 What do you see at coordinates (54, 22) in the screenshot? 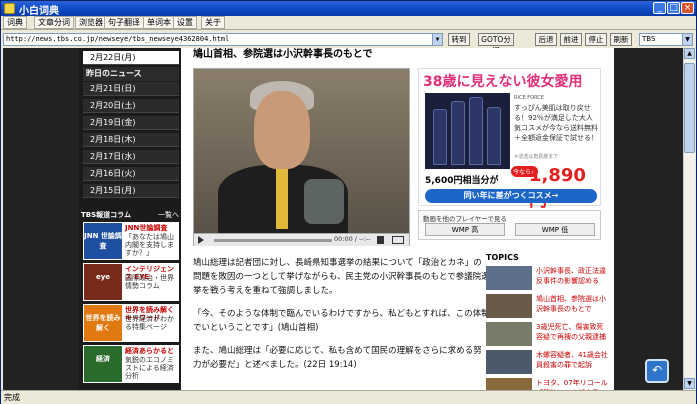
I see `menu-article-segmentation: 文章分词` at bounding box center [54, 22].